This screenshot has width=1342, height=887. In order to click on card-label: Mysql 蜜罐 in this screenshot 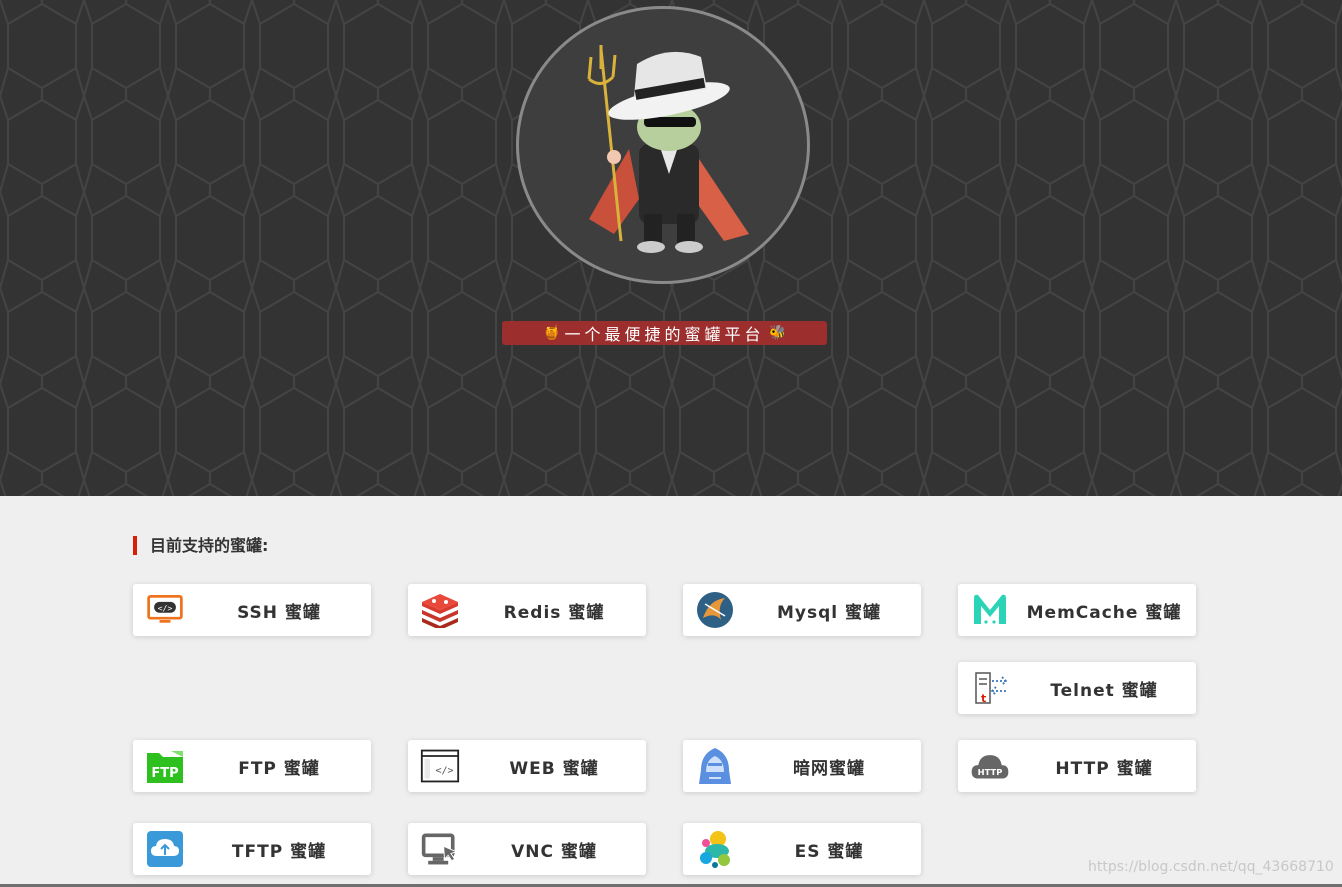, I will do `click(829, 612)`.